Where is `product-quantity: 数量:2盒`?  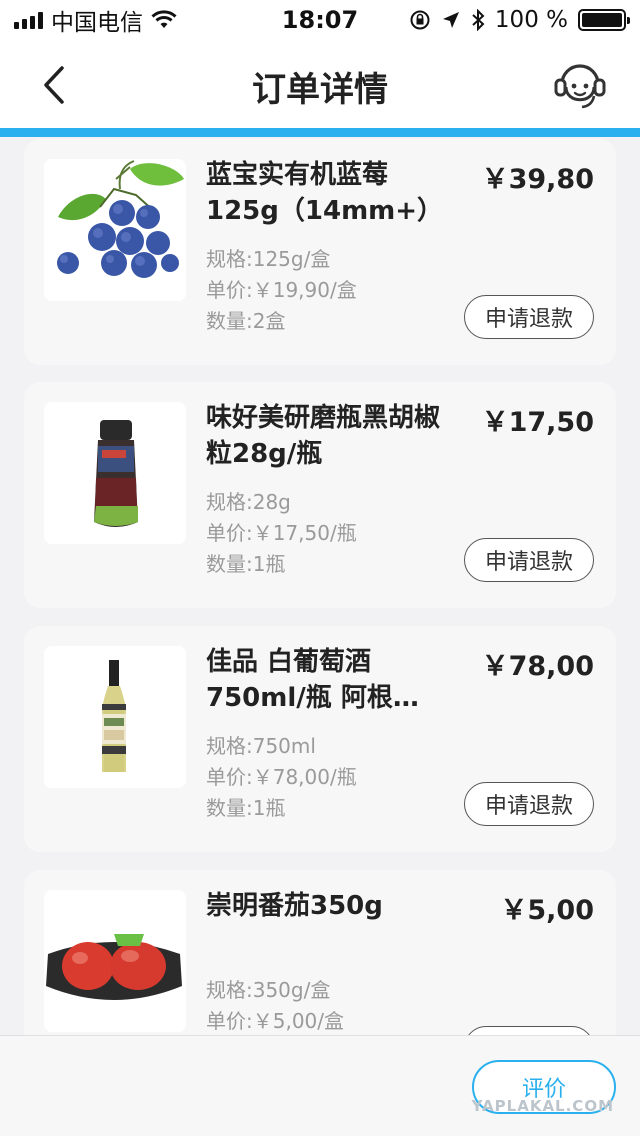
product-quantity: 数量:2盒 is located at coordinates (246, 321).